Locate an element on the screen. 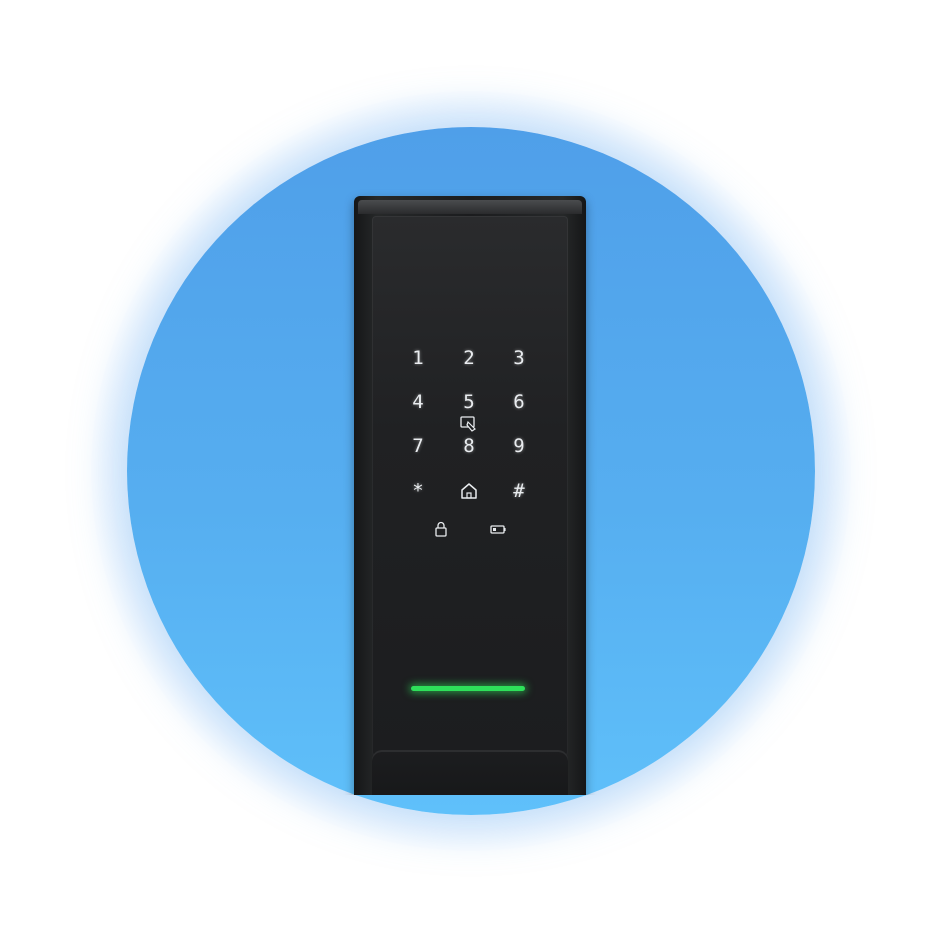  lock-top-rim is located at coordinates (470, 207).